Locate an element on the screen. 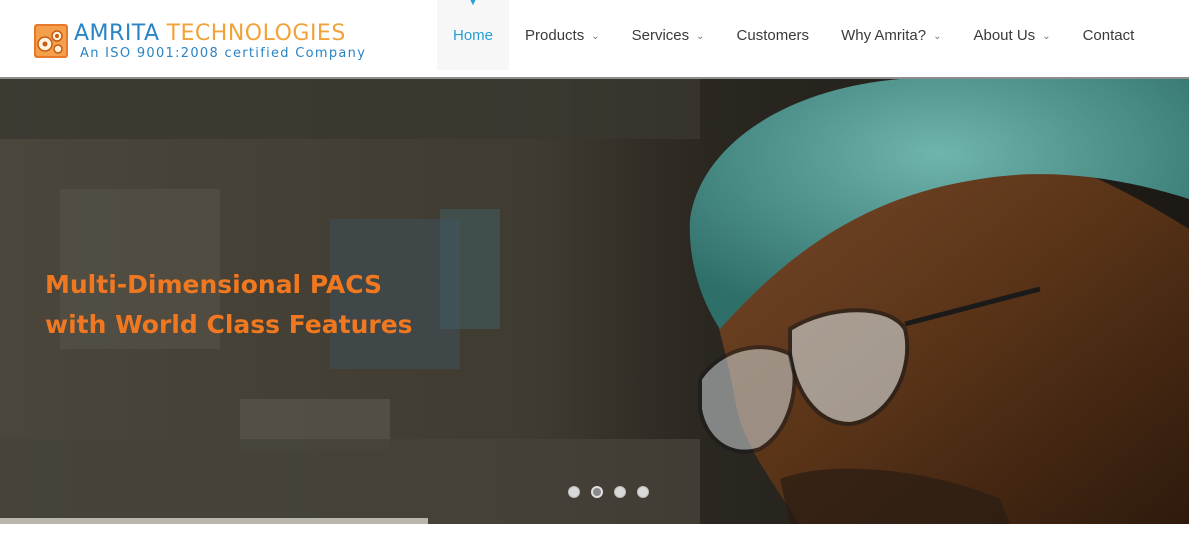 Image resolution: width=1189 pixels, height=549 pixels. nav-item-products: Products ⌄ is located at coordinates (562, 35).